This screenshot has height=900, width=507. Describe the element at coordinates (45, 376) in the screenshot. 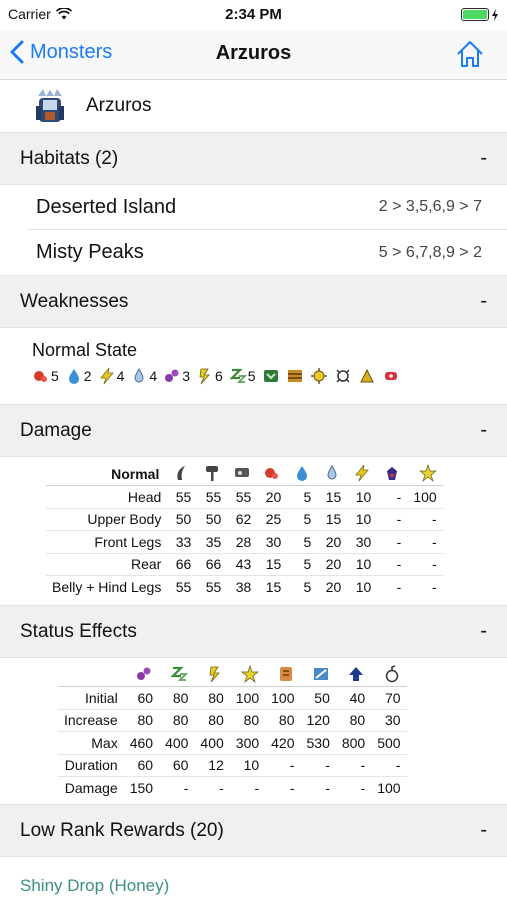

I see `weakness-fire: 5` at that location.